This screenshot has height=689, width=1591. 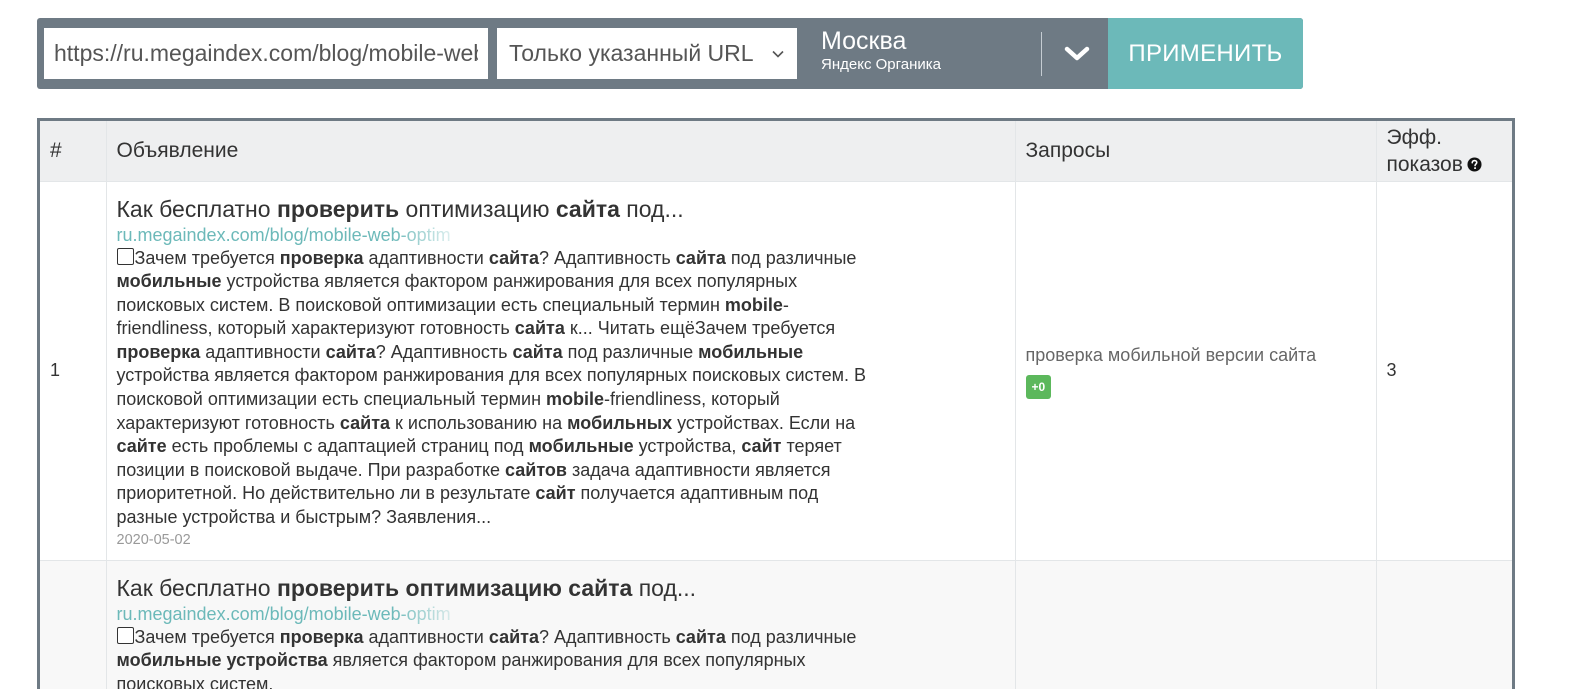 What do you see at coordinates (926, 53) in the screenshot?
I see `region-selector: Москва Яндекс Органика` at bounding box center [926, 53].